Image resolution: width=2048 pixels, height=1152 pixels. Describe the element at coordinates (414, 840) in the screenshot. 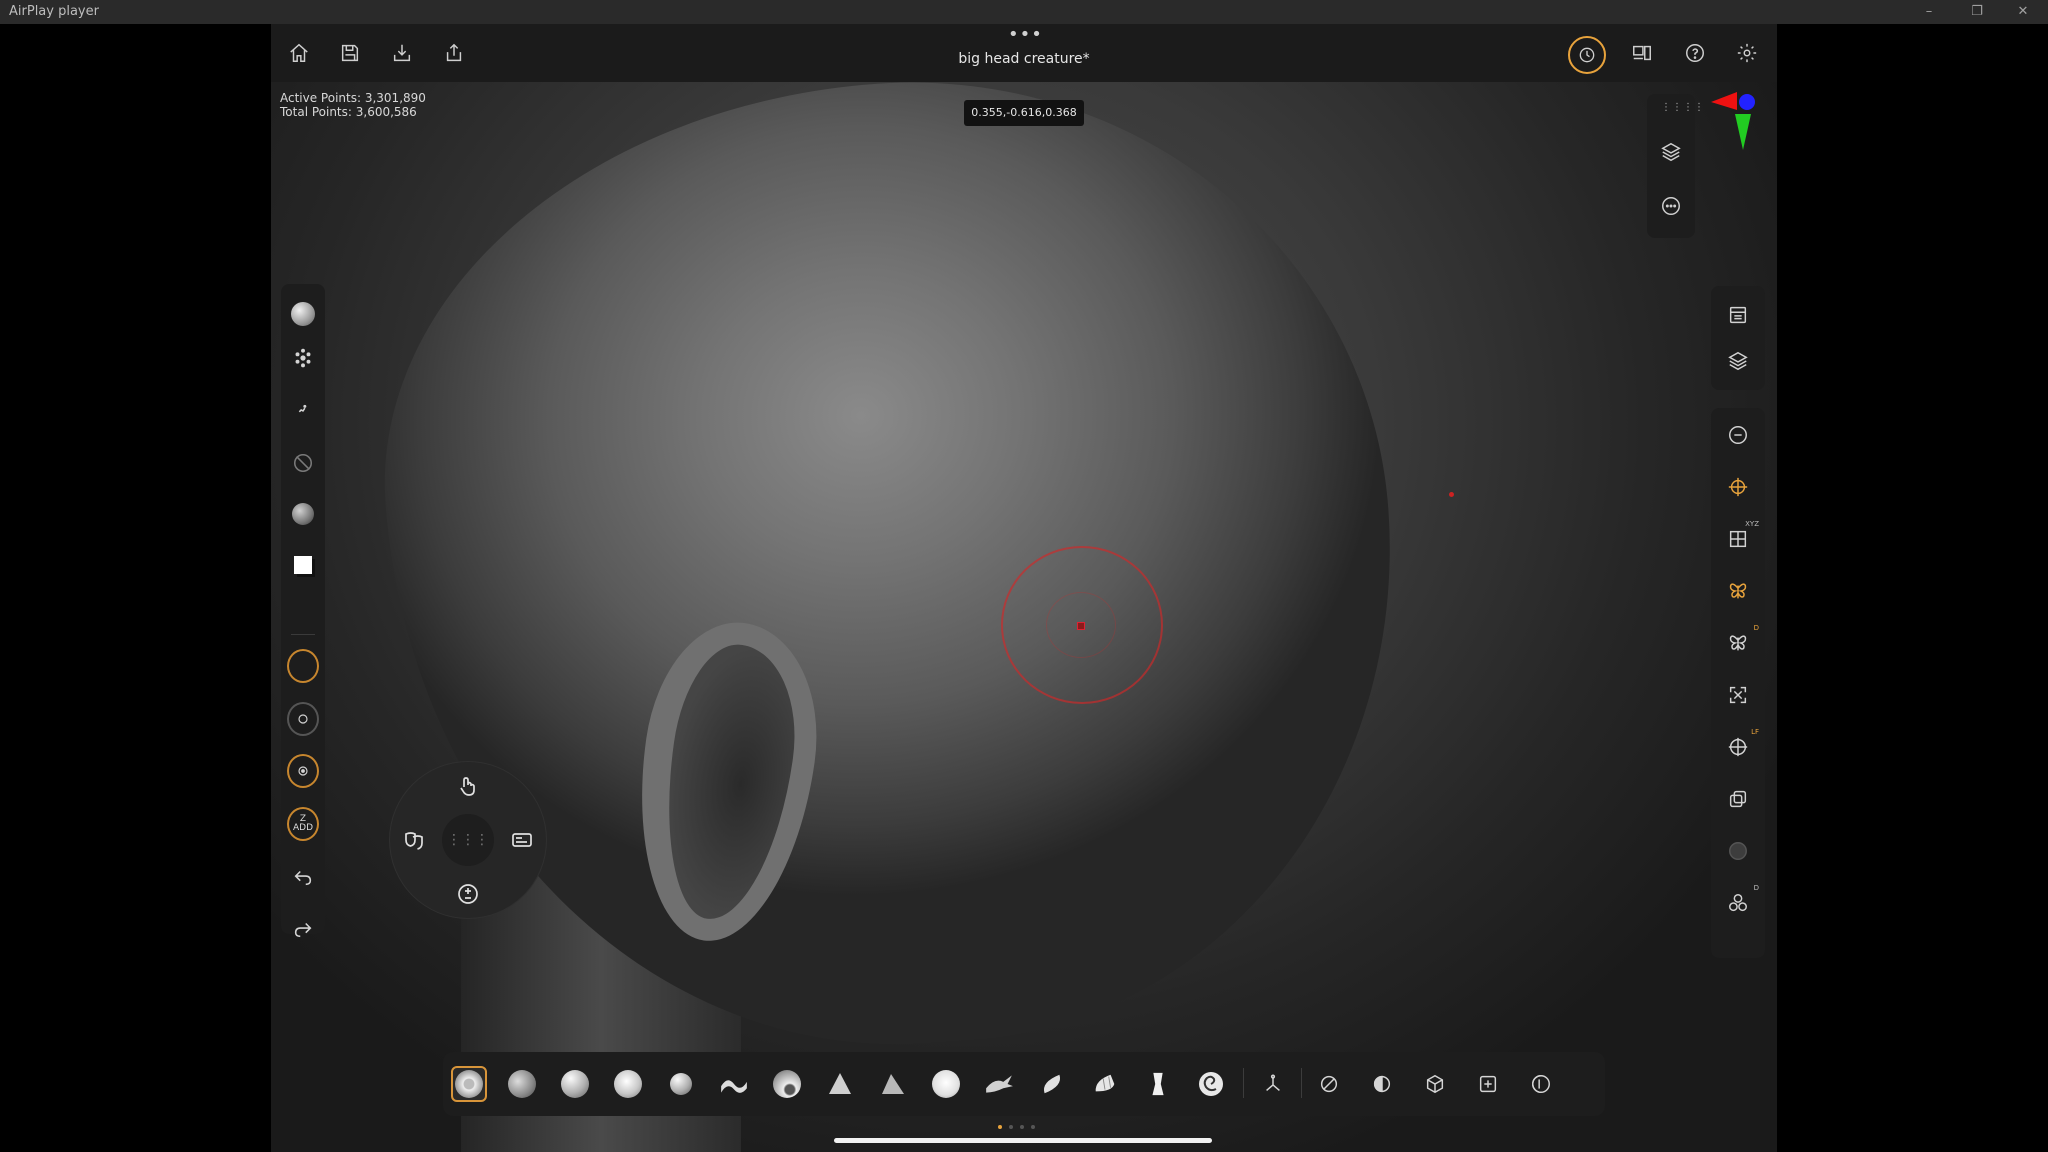

I see `masks-icon` at that location.